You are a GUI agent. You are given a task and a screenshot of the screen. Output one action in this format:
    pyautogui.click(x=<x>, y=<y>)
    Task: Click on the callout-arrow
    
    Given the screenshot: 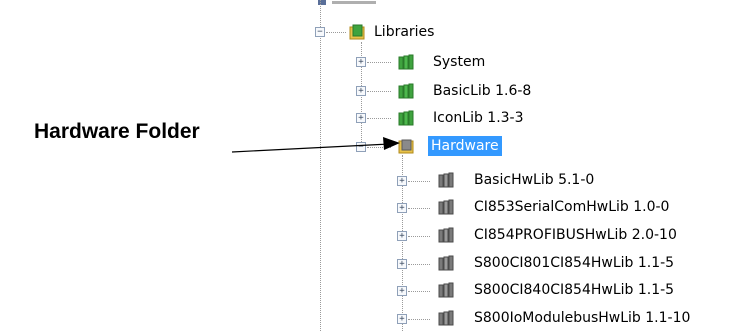 What is the action you would take?
    pyautogui.click(x=315, y=145)
    